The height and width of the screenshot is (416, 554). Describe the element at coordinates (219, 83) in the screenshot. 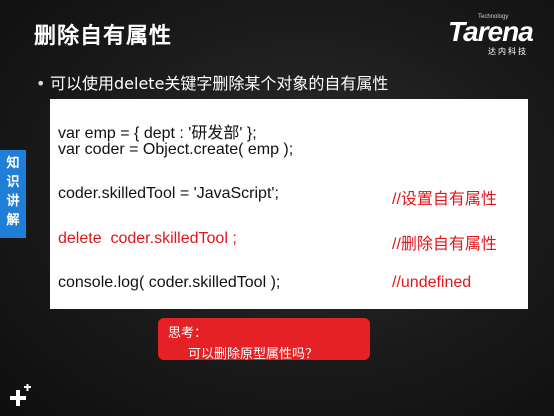

I see `bullet-text: 可以使用delete关键字删除某个对象的自有属性` at that location.